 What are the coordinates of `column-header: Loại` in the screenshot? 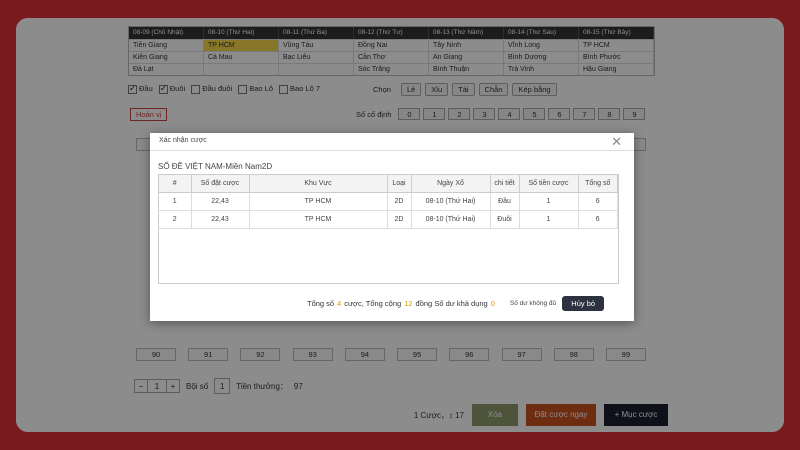 It's located at (399, 184).